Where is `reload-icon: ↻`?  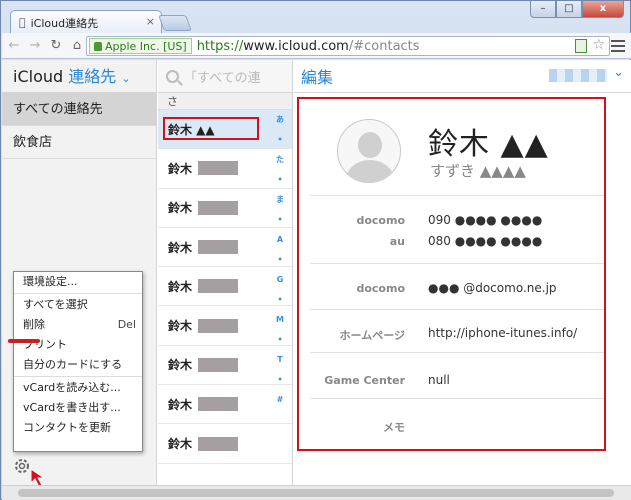 reload-icon: ↻ is located at coordinates (56, 45).